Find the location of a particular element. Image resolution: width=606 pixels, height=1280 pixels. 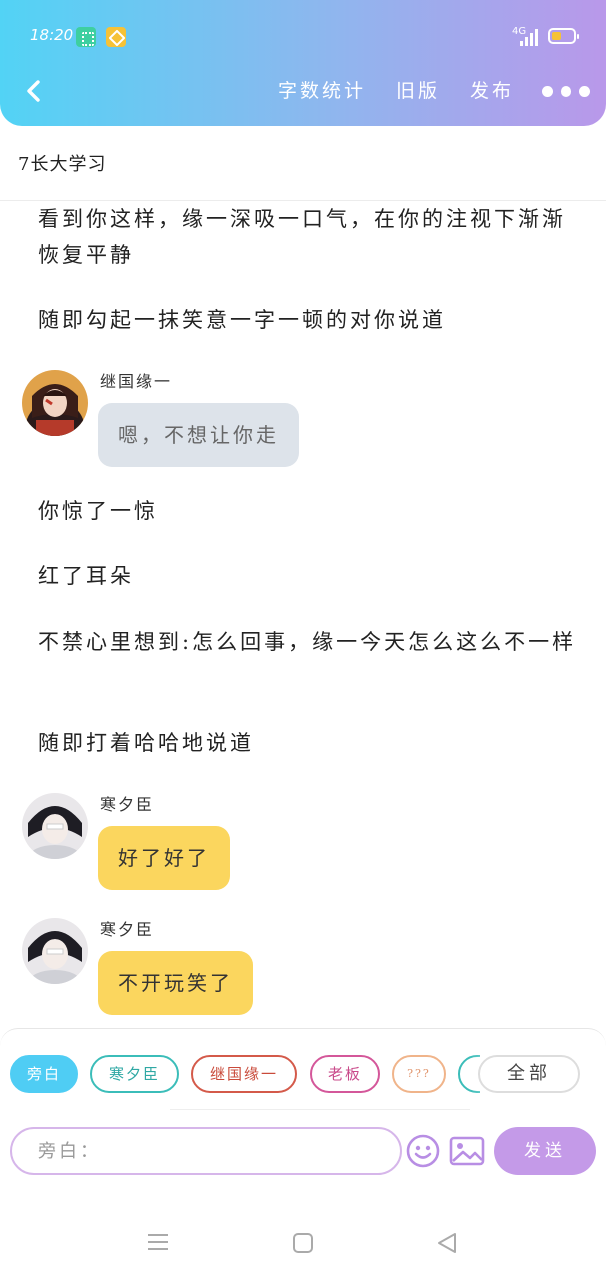

status-bar: 18:20 4G is located at coordinates (303, 36).